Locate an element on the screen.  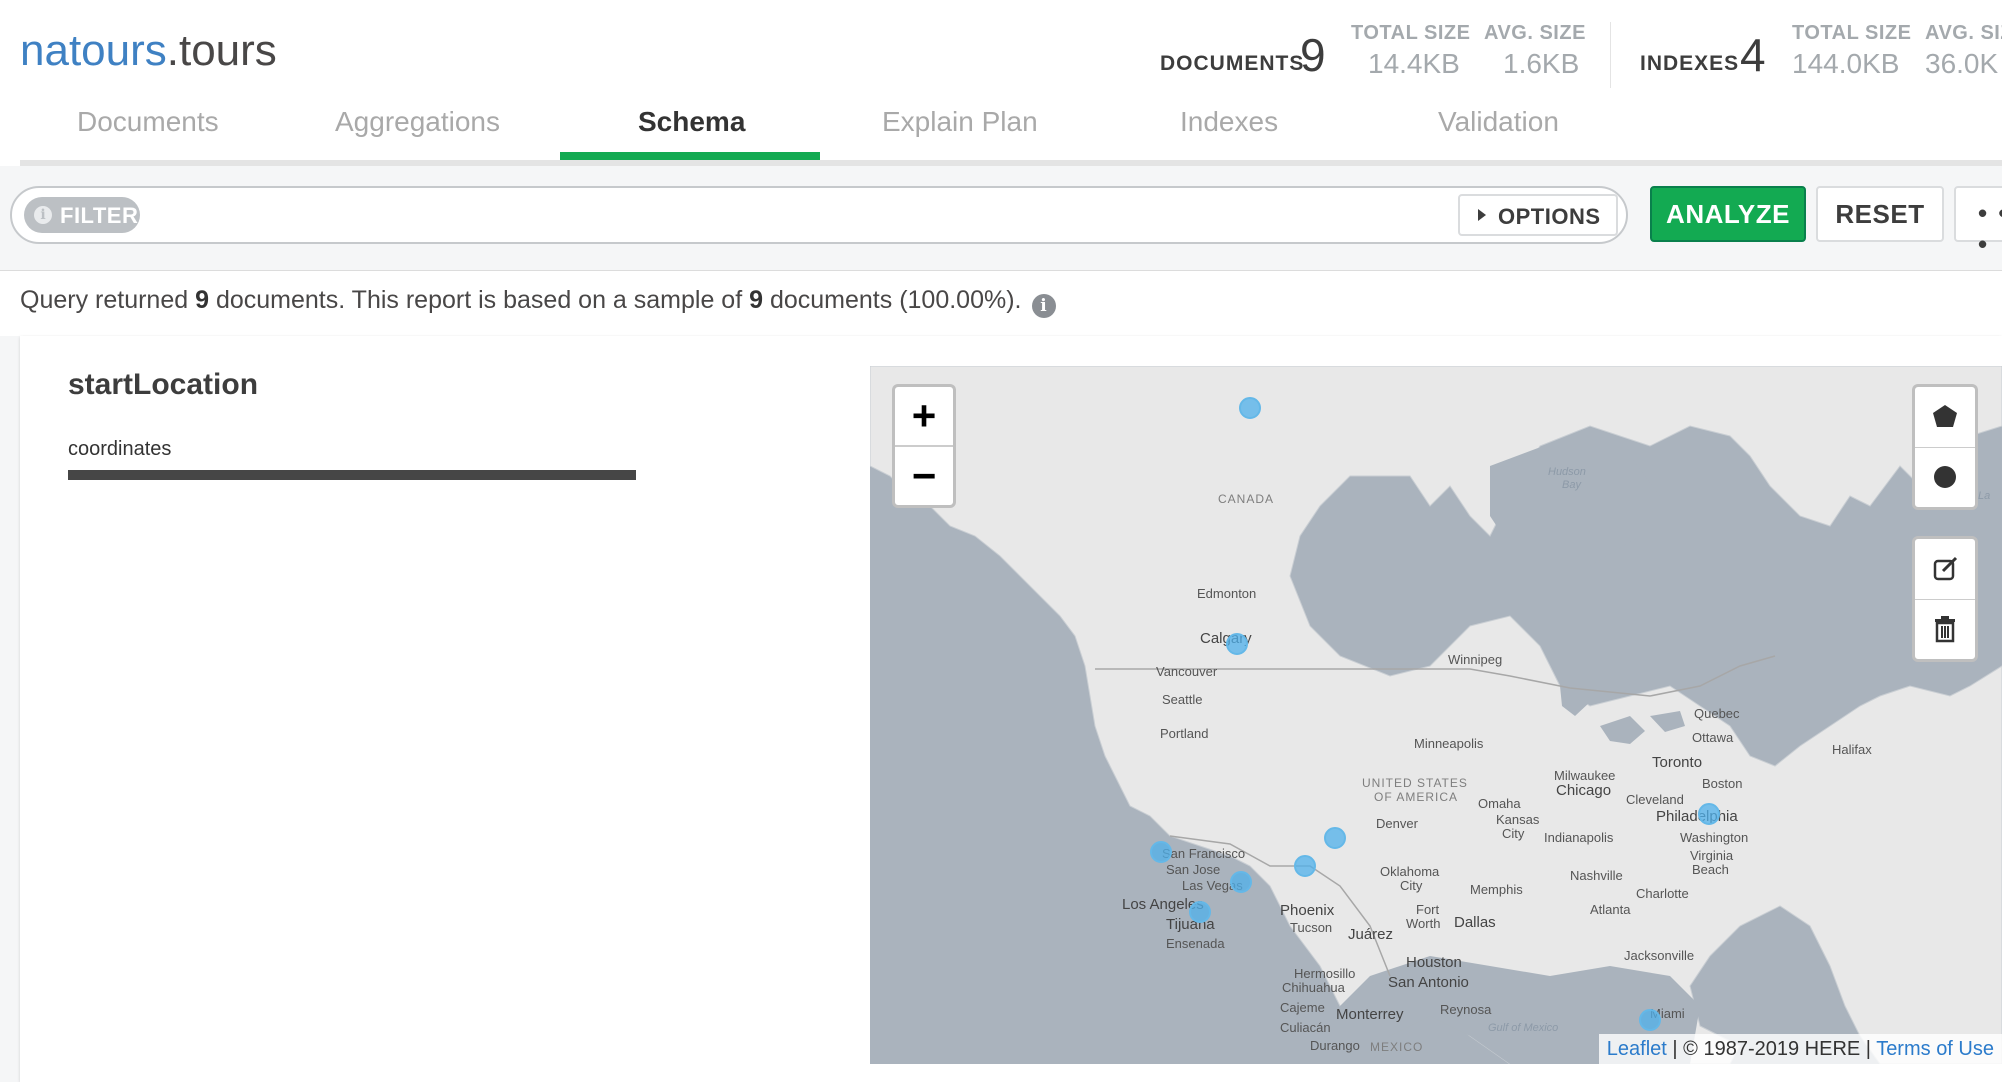
map-label-quebec: Quebec is located at coordinates (1717, 713).